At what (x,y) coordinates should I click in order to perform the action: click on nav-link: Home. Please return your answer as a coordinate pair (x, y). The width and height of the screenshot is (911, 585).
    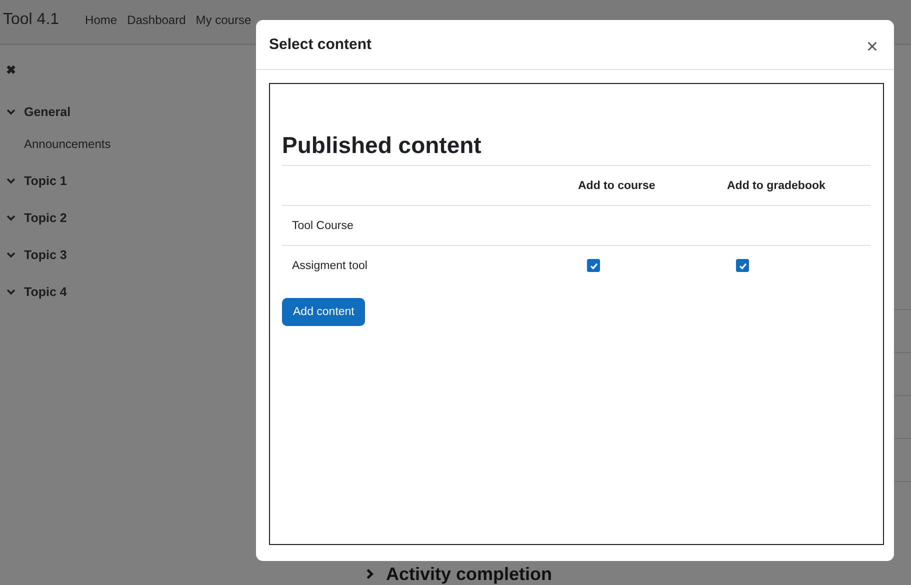
    Looking at the image, I should click on (101, 20).